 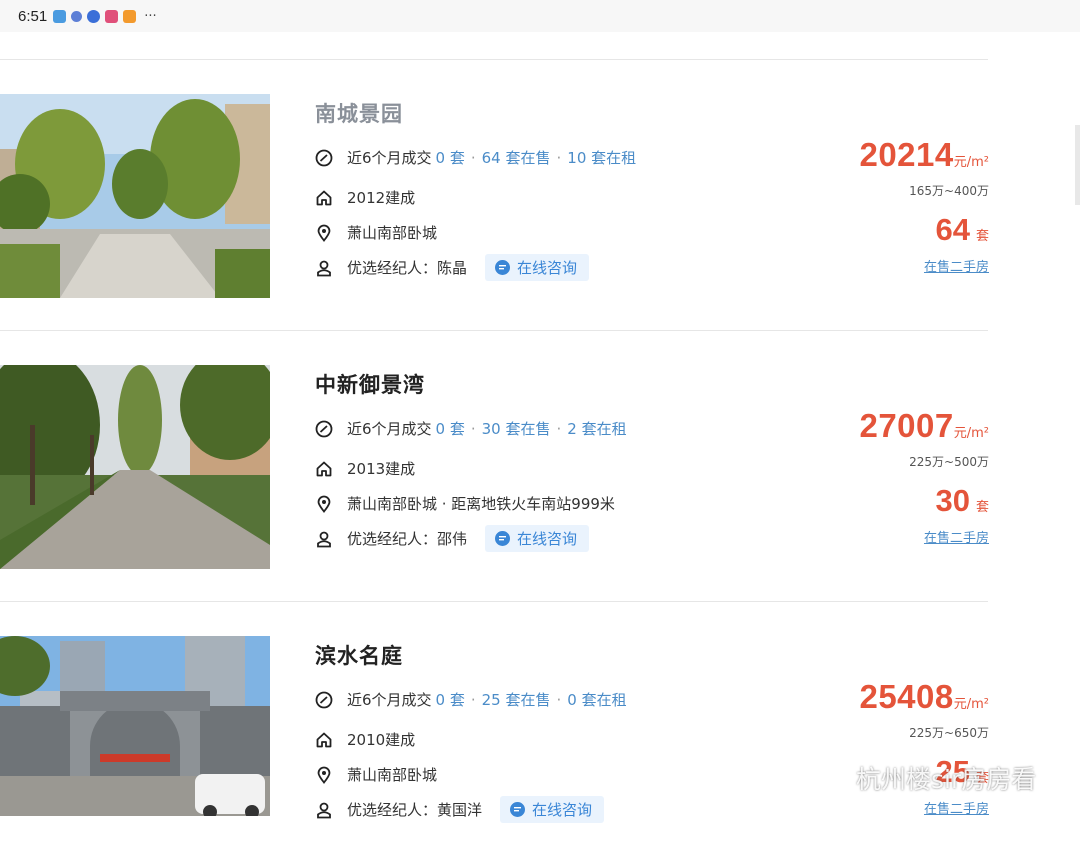 What do you see at coordinates (949, 733) in the screenshot?
I see `price-range: 225万~650万` at bounding box center [949, 733].